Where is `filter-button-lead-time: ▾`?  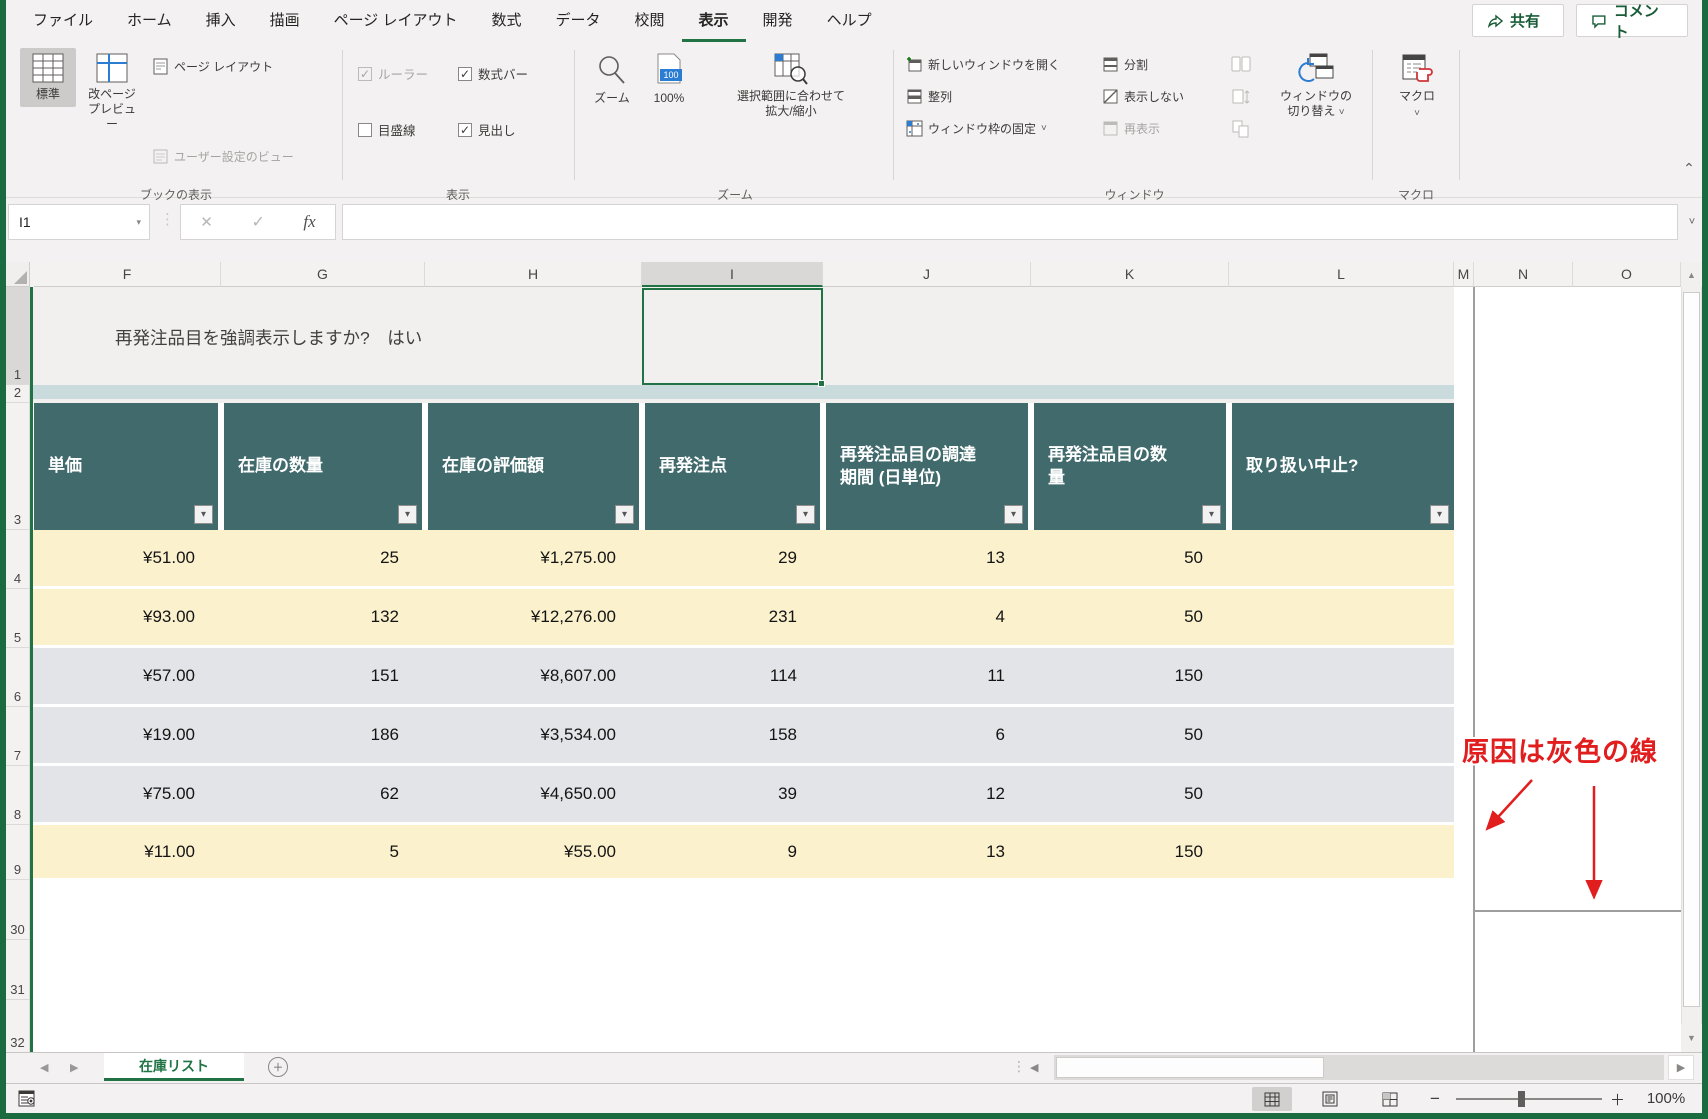
filter-button-lead-time: ▾ is located at coordinates (1013, 514).